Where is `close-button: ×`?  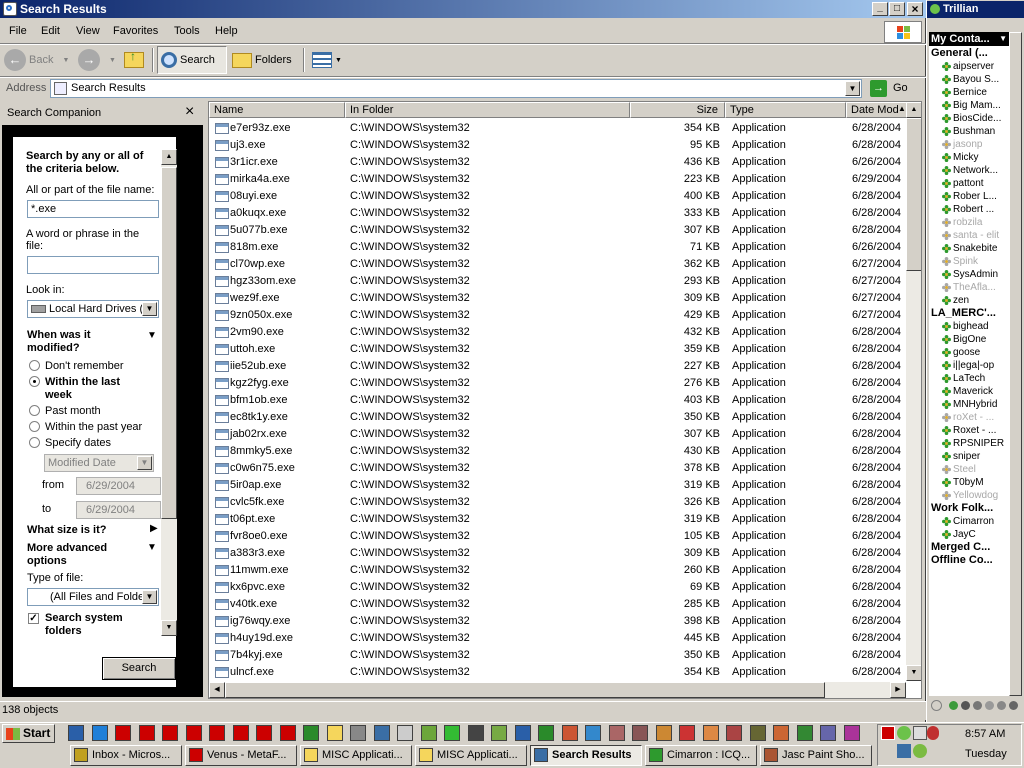
close-button: × is located at coordinates (915, 9).